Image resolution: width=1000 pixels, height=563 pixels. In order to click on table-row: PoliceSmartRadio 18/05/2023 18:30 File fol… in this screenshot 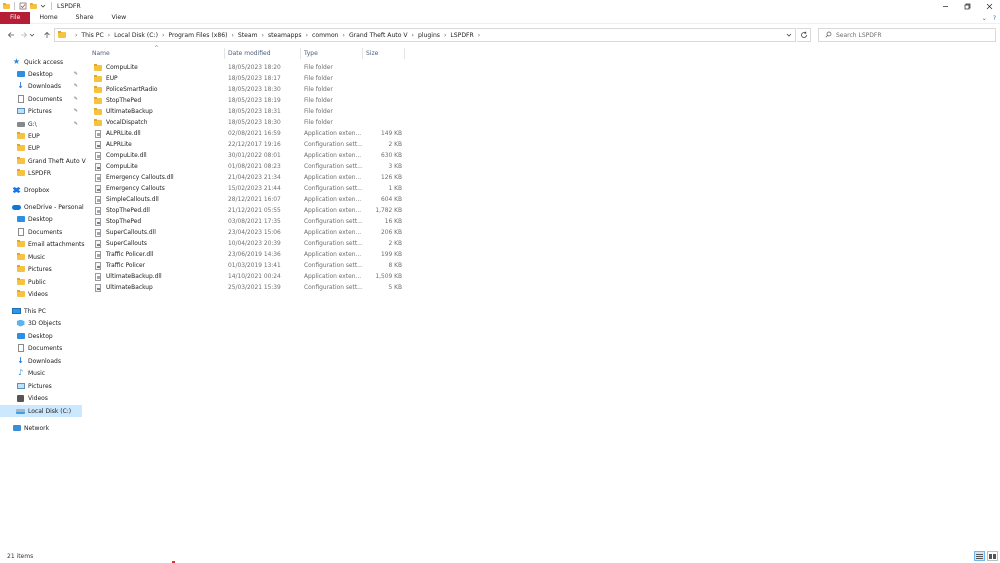, I will do `click(248, 89)`.